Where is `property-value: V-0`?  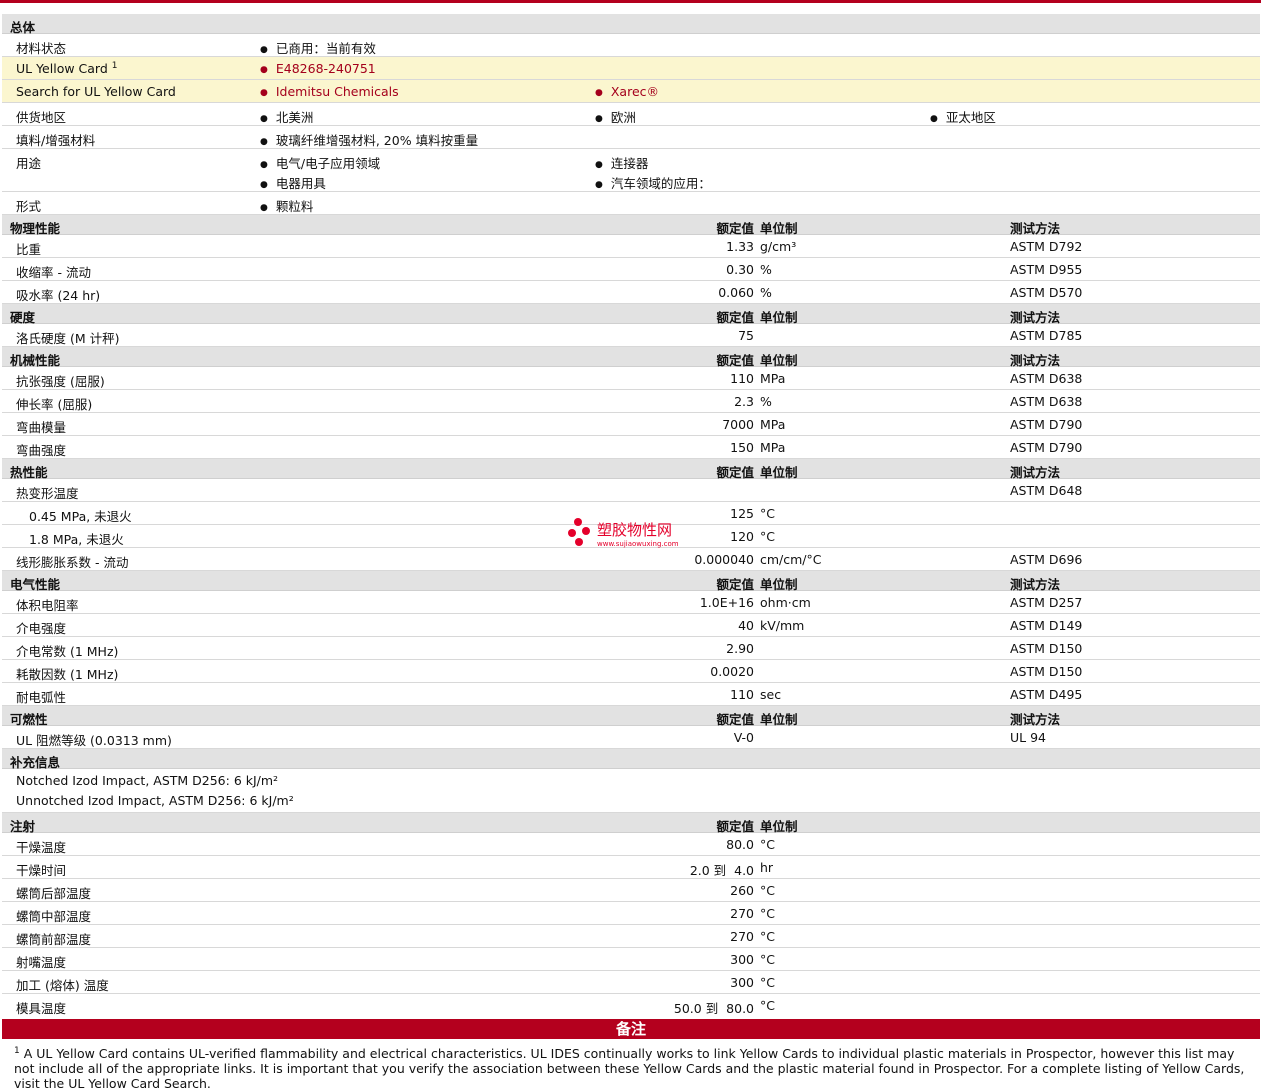
property-value: V-0 is located at coordinates (743, 737).